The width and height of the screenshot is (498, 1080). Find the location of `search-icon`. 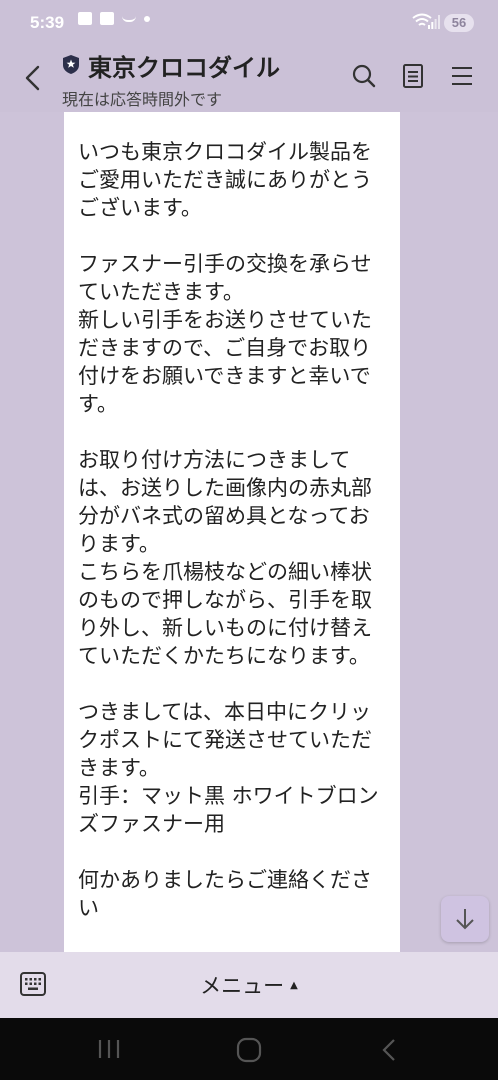

search-icon is located at coordinates (364, 76).